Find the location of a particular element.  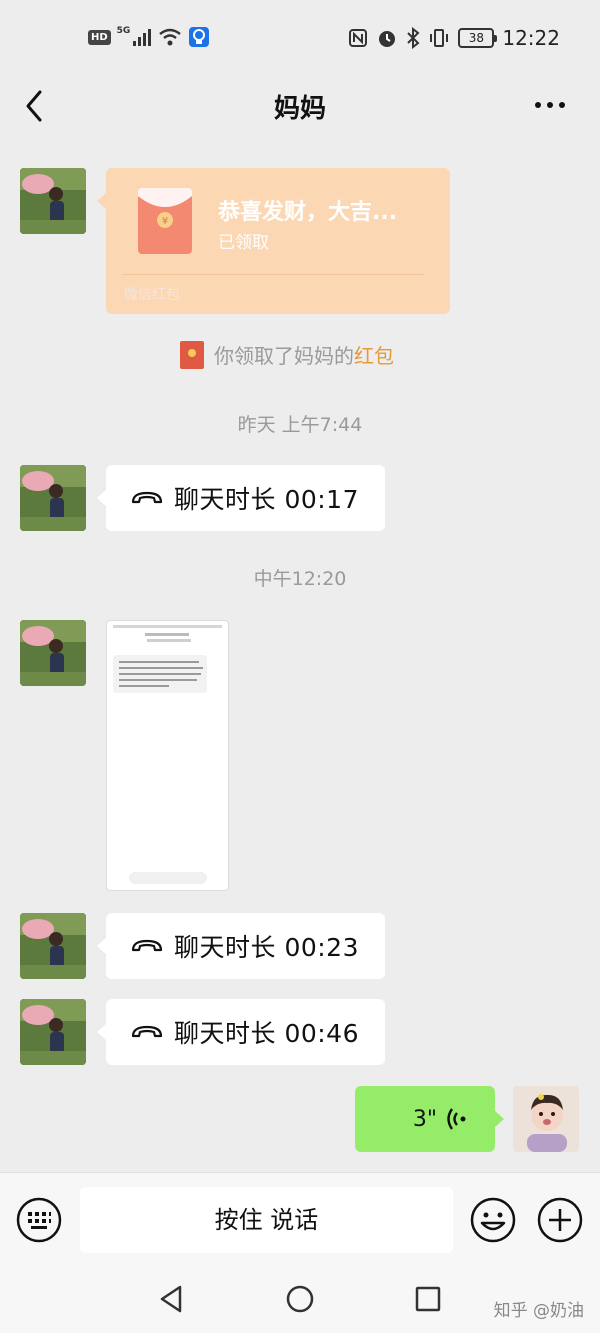

red-packet-brand: 微信红包 is located at coordinates (152, 295).